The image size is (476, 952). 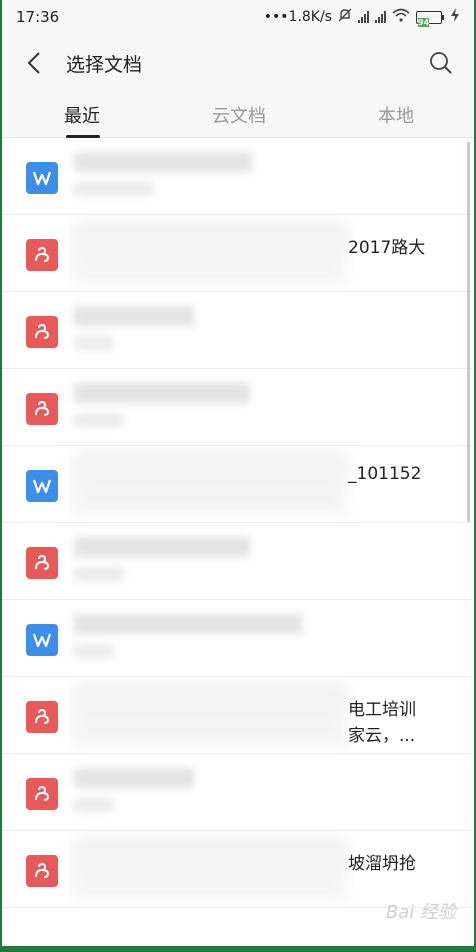 I want to click on scrollbar, so click(x=468, y=332).